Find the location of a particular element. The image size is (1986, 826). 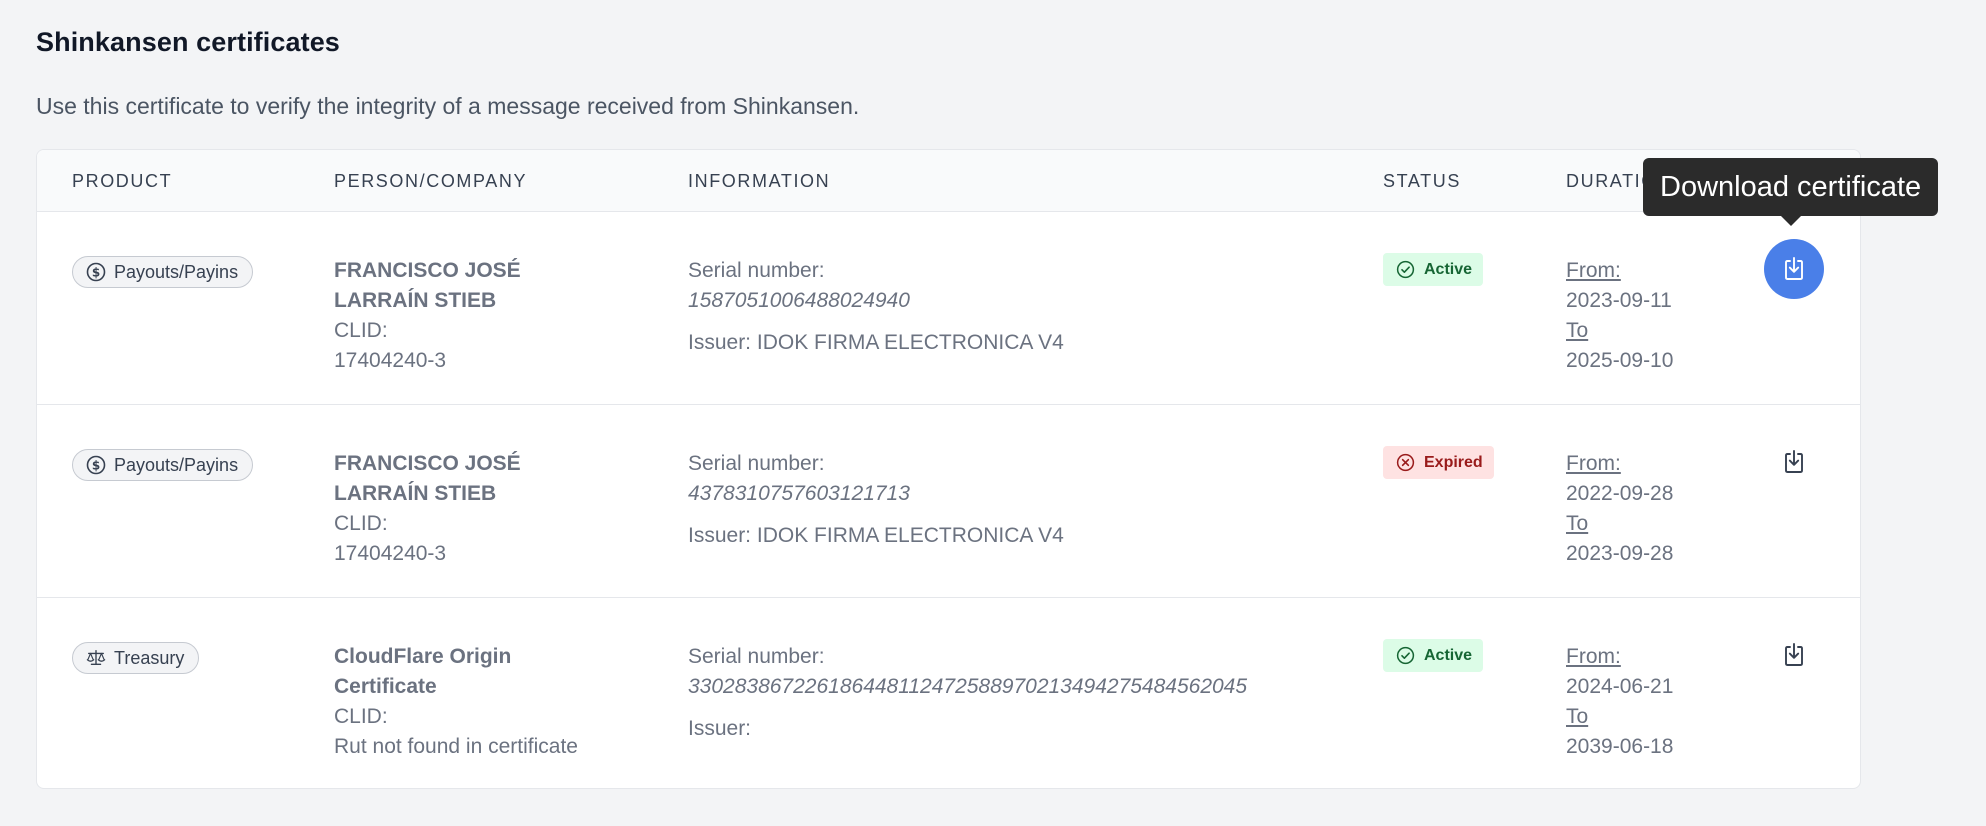

status-badge: Expired is located at coordinates (1438, 462).